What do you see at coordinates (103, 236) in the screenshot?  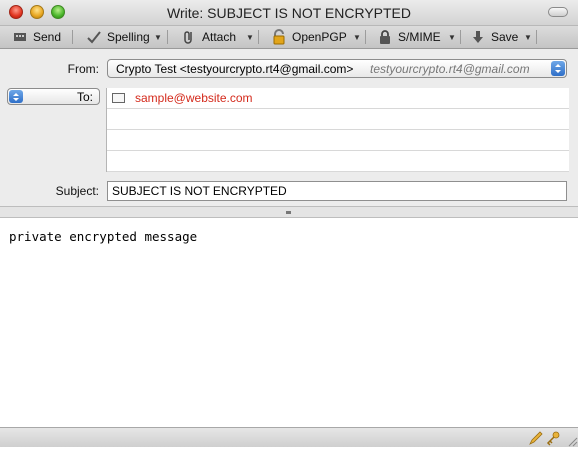 I see `message-text: private encrypted message` at bounding box center [103, 236].